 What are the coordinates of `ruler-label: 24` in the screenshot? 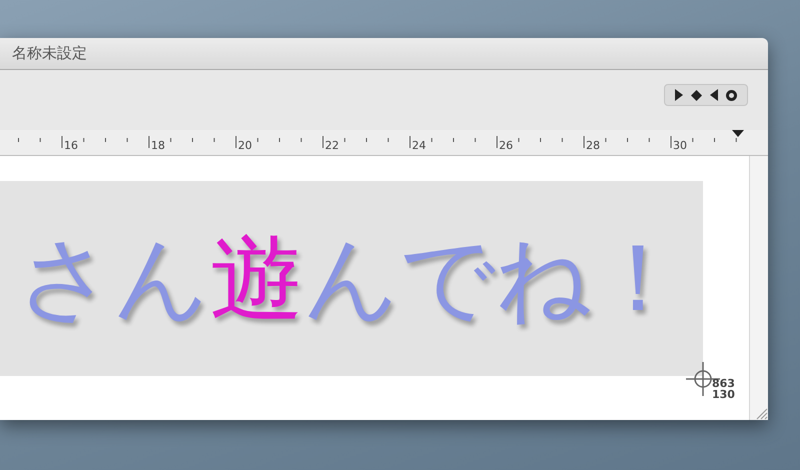 It's located at (419, 145).